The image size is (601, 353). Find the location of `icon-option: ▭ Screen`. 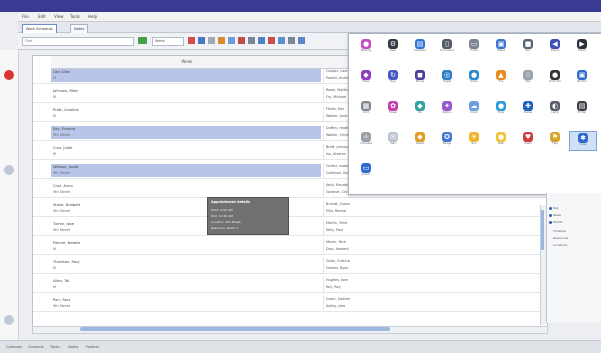

icon-option: ▭ Screen is located at coordinates (366, 171).